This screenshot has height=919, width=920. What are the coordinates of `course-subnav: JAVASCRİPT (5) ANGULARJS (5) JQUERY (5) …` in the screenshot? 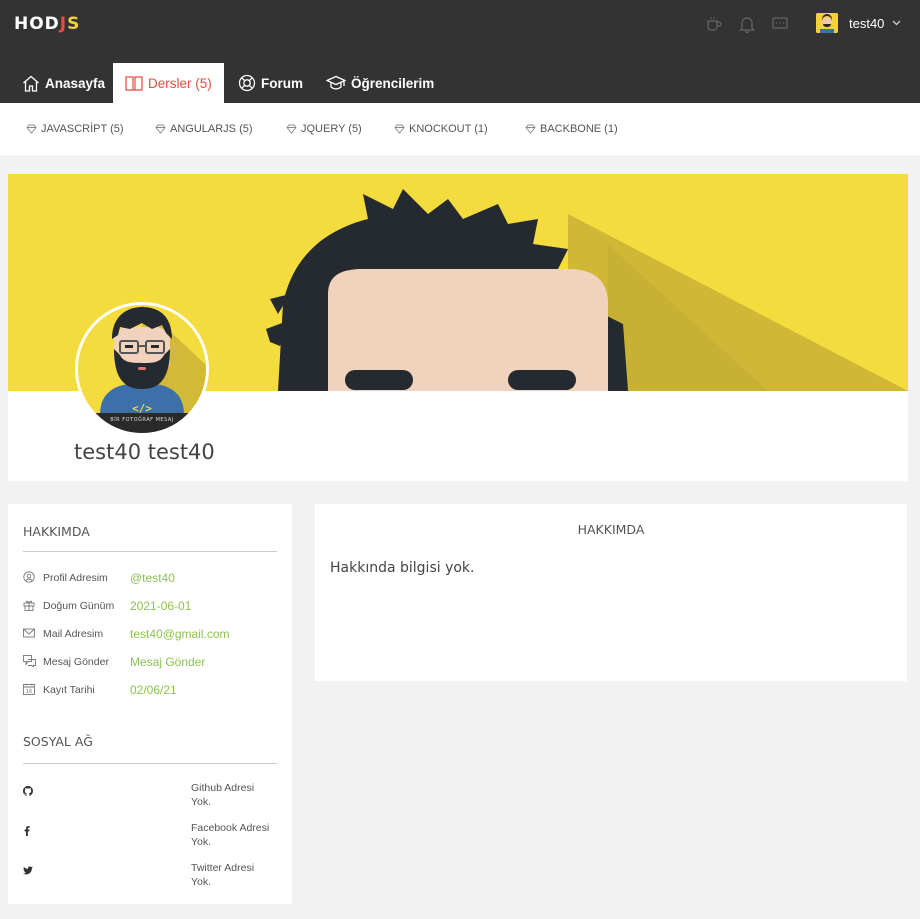 It's located at (460, 129).